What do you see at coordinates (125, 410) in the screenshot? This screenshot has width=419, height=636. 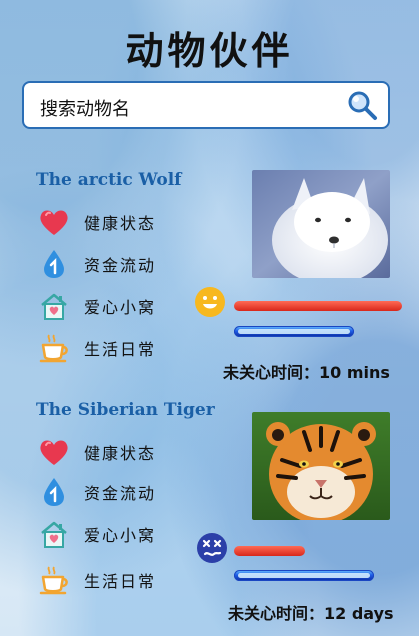 I see `animal-name: The Siberian Tiger` at bounding box center [125, 410].